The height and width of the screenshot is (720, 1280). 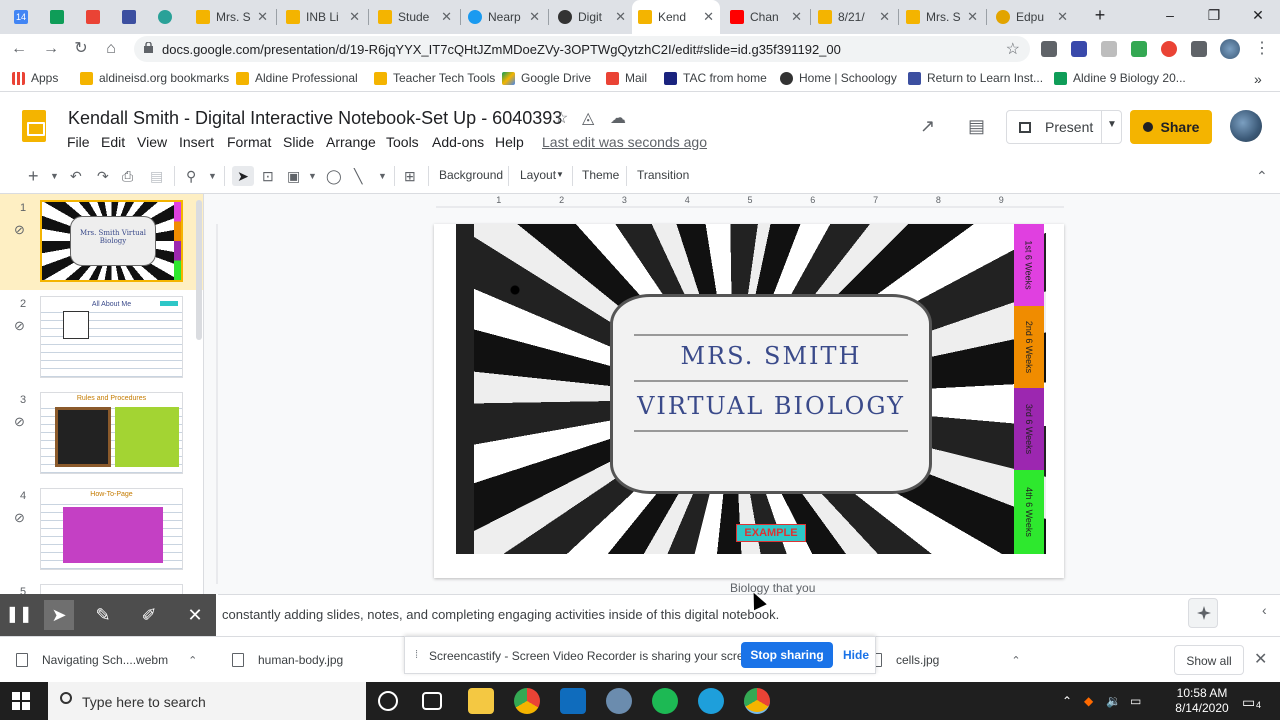 I want to click on paint-format-icon: ▤, so click(x=156, y=176).